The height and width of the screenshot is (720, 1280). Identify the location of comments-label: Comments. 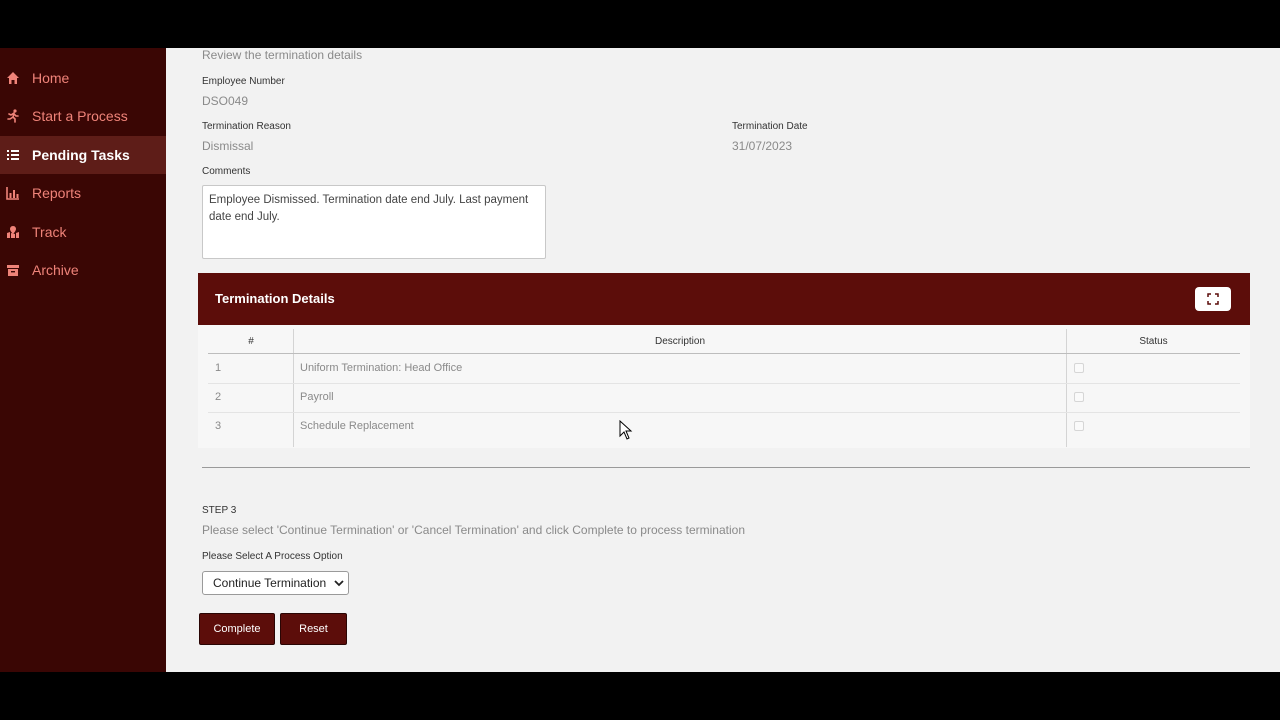
(226, 171).